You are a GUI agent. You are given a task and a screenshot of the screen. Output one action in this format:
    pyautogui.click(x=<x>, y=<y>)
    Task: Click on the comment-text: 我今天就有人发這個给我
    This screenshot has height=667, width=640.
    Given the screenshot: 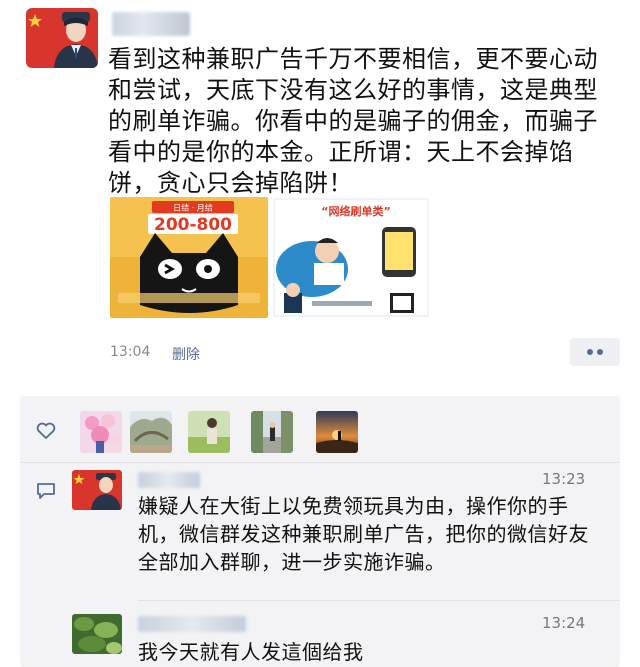 What is the action you would take?
    pyautogui.click(x=373, y=652)
    